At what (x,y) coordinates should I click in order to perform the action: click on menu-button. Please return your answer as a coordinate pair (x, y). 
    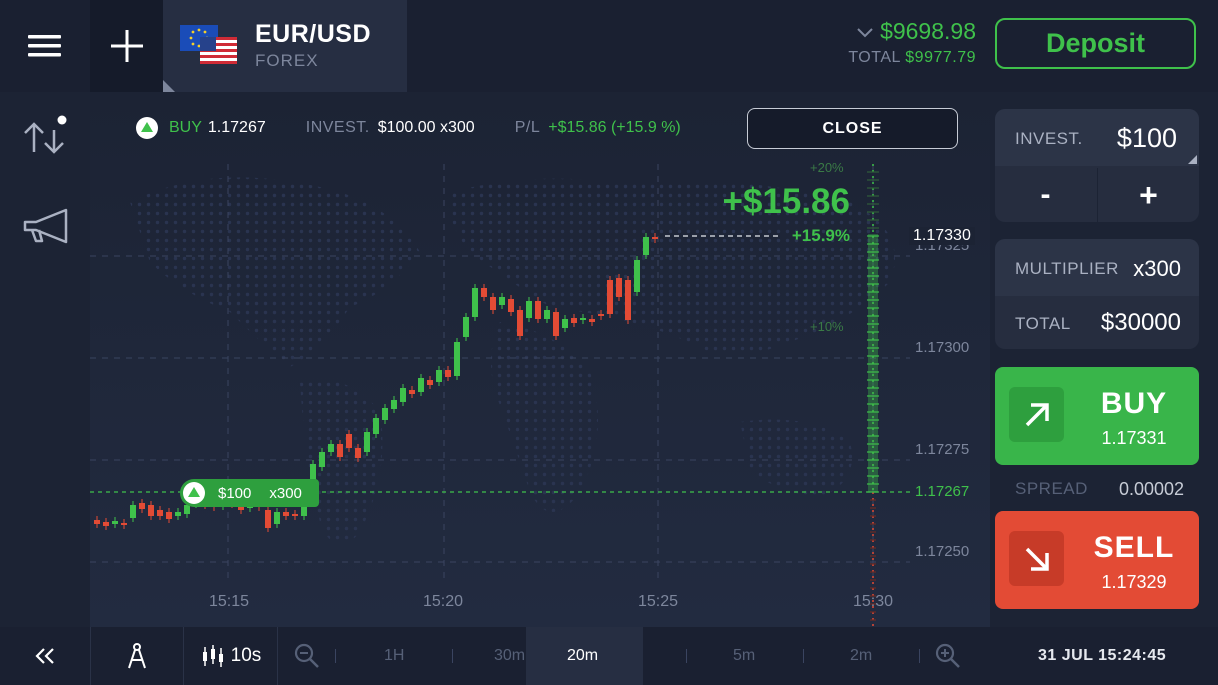
    Looking at the image, I should click on (45, 46).